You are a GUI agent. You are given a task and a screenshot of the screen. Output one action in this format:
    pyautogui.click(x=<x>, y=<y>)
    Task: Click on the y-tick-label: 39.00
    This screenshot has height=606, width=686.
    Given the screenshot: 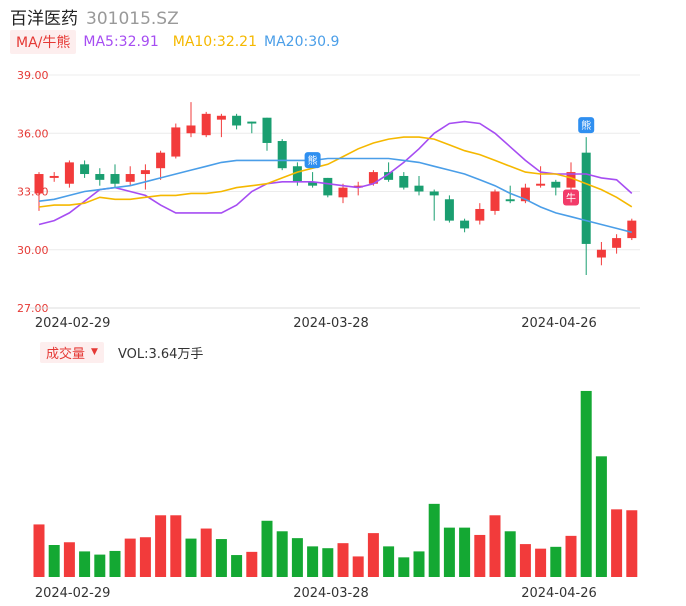 What is the action you would take?
    pyautogui.click(x=33, y=75)
    